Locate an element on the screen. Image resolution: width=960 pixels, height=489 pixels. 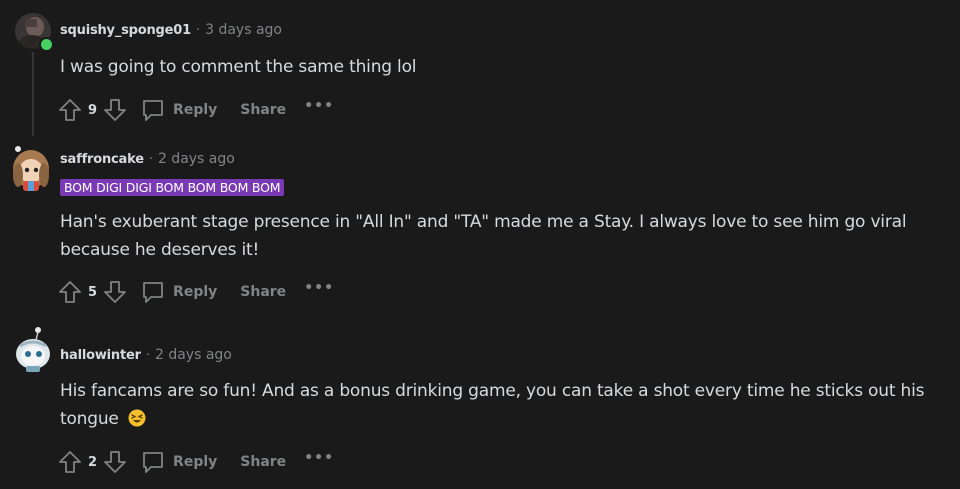
comment-actions: 5 Reply Share ••• is located at coordinates (196, 292).